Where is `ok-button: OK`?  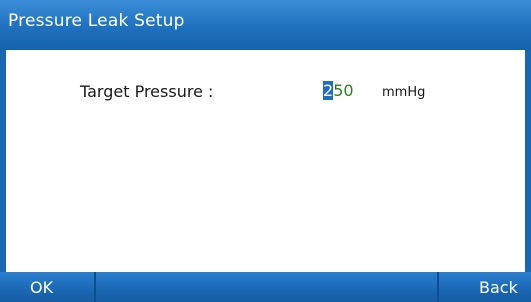
ok-button: OK is located at coordinates (47, 287).